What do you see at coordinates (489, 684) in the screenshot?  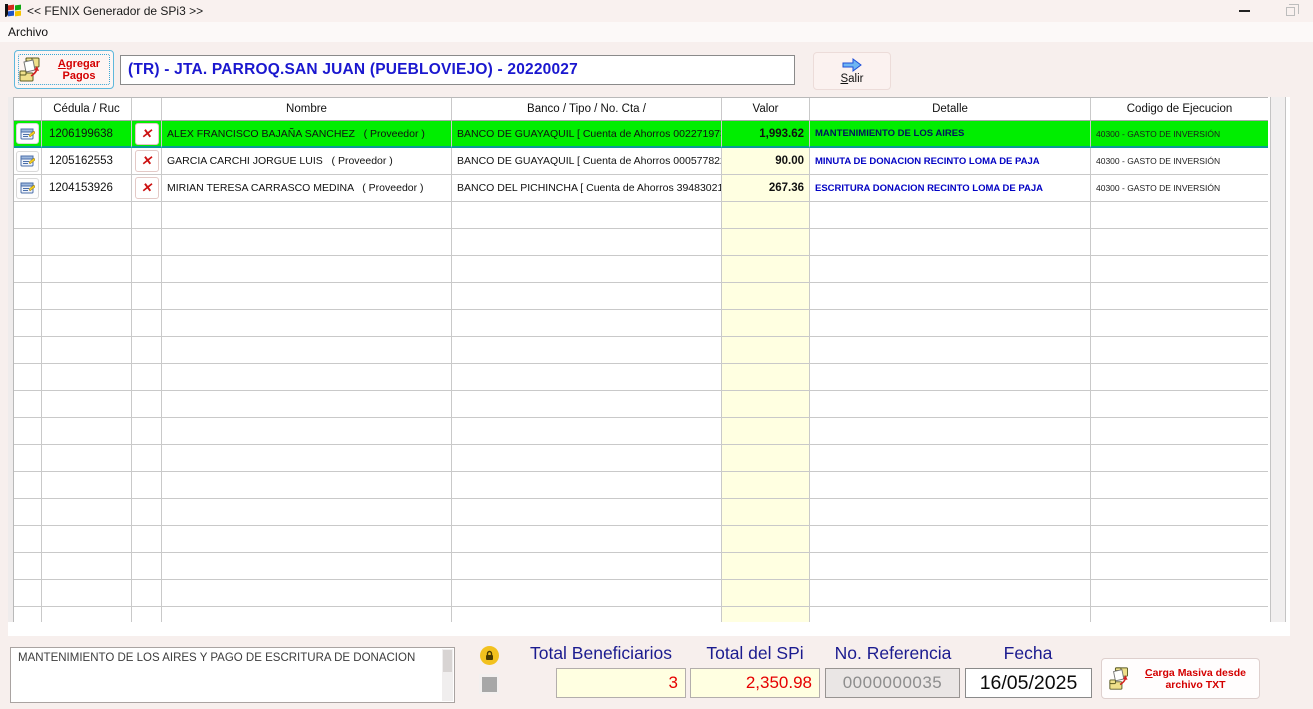 I see `gray-square-button` at bounding box center [489, 684].